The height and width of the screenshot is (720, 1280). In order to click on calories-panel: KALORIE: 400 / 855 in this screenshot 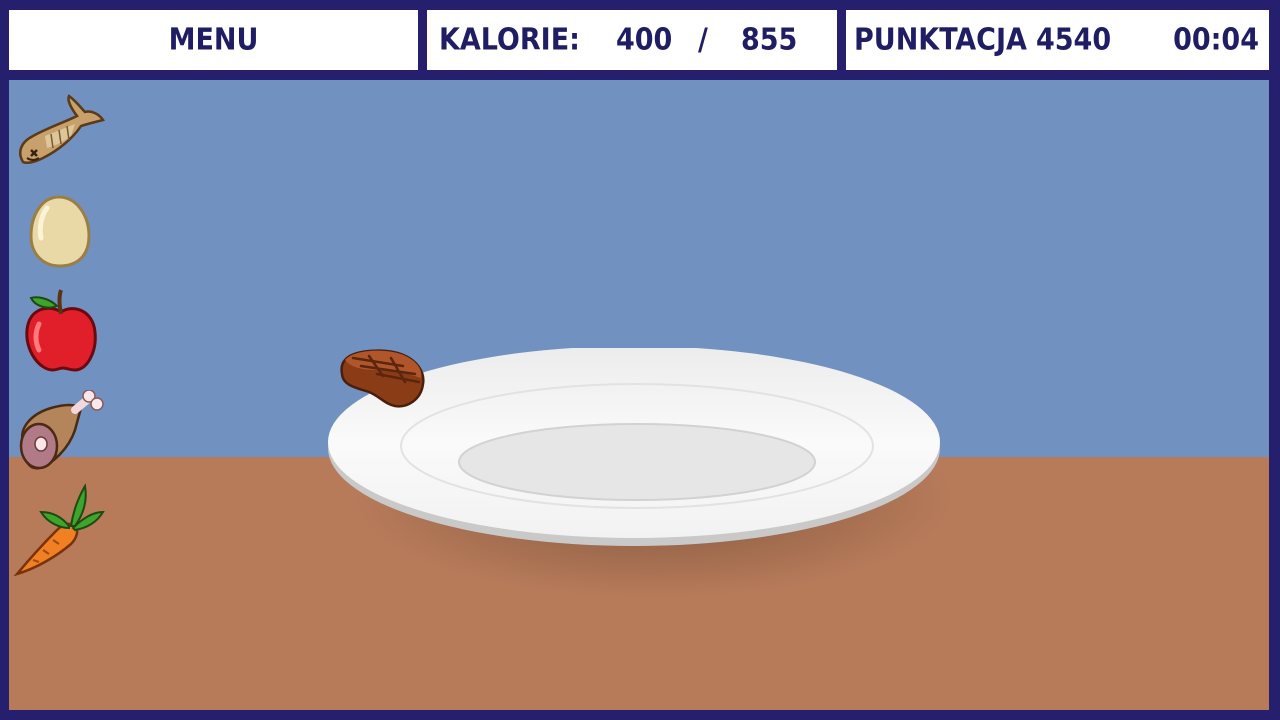, I will do `click(632, 40)`.